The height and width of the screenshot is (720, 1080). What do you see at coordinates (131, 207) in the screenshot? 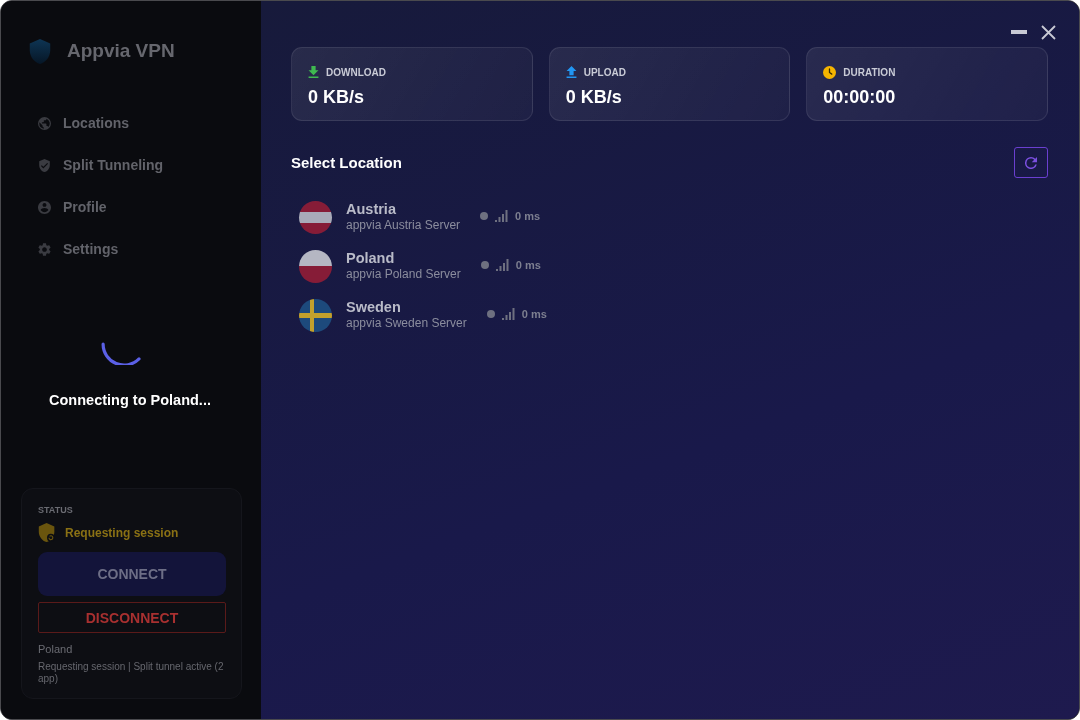
I see `nav-item: Profile` at bounding box center [131, 207].